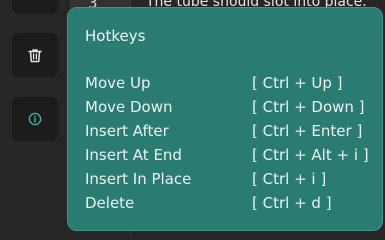 The height and width of the screenshot is (240, 385). Describe the element at coordinates (228, 181) in the screenshot. I see `hotkey-row: Insert In Place [ Ctrl + i ]` at that location.